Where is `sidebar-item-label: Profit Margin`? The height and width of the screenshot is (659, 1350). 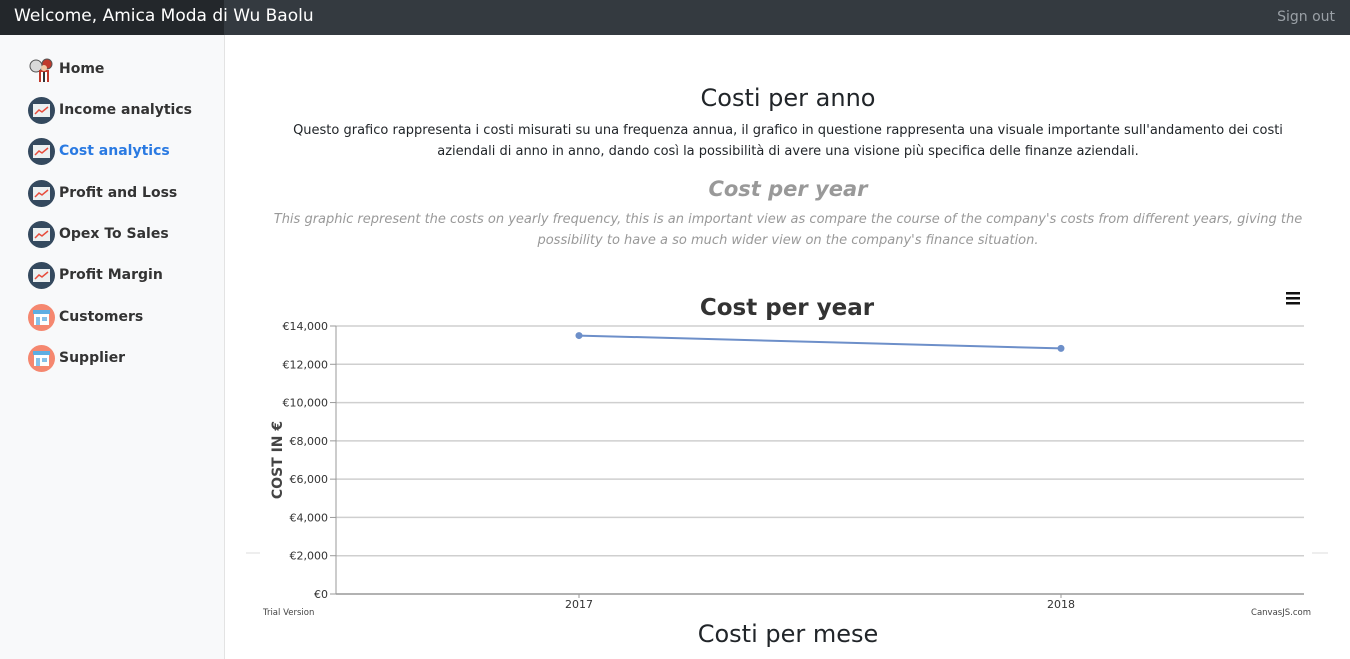
sidebar-item-label: Profit Margin is located at coordinates (111, 275).